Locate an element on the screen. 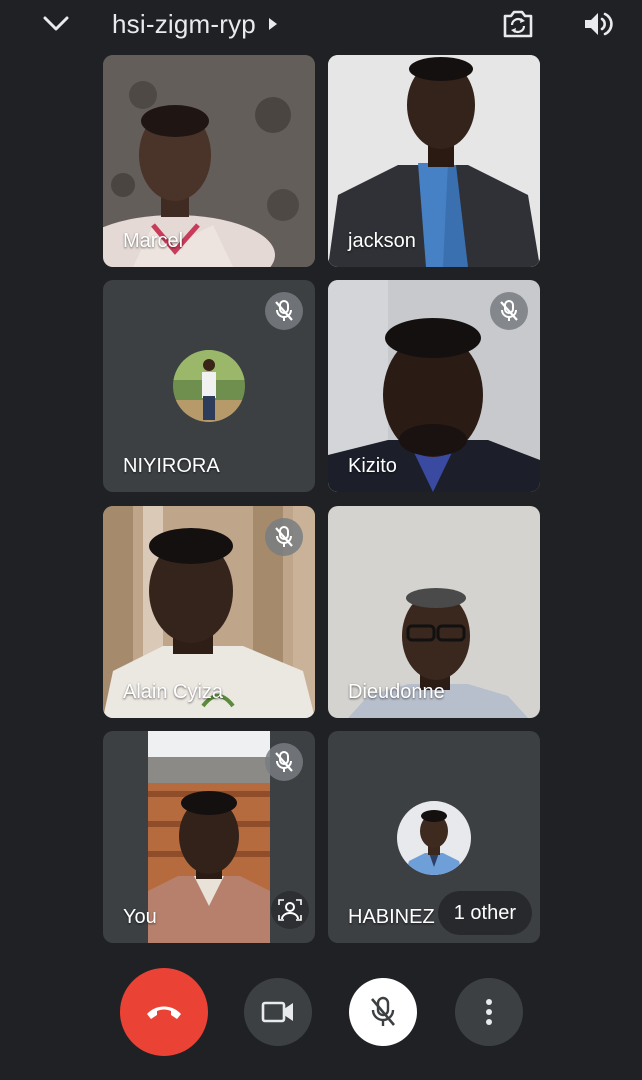  participant-tile-jackson: jackson is located at coordinates (434, 161).